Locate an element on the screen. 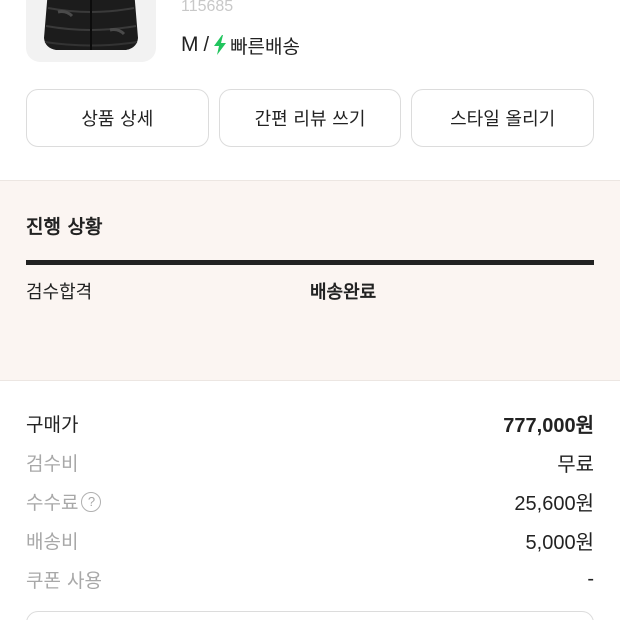 The width and height of the screenshot is (620, 620). product-summary: 115685 M / 빠른배송 is located at coordinates (310, 40).